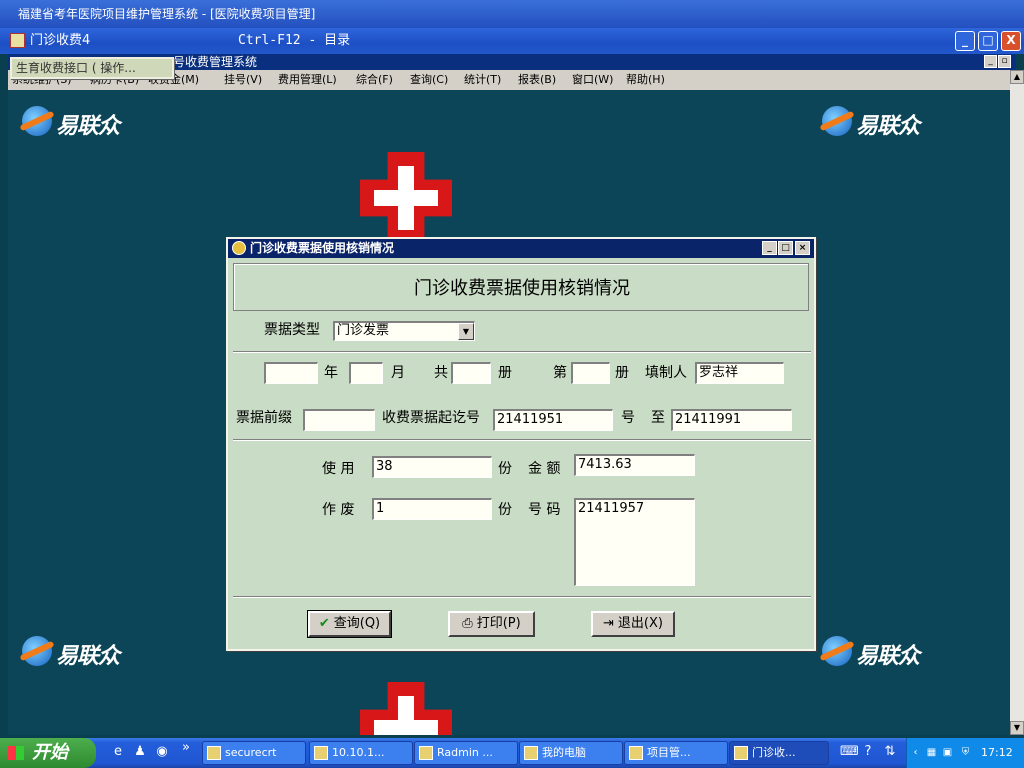 This screenshot has width=1024, height=768. I want to click on quicklaunch-icon: ◉, so click(162, 752).